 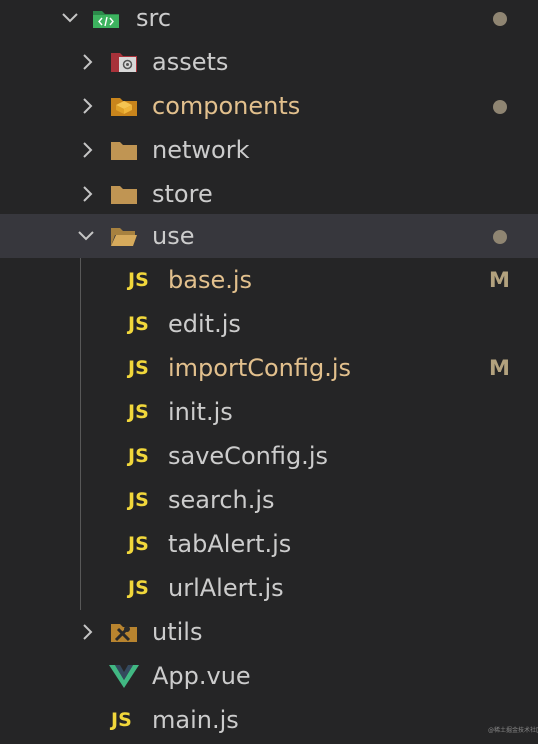 I want to click on tree-item-label: store, so click(x=182, y=194).